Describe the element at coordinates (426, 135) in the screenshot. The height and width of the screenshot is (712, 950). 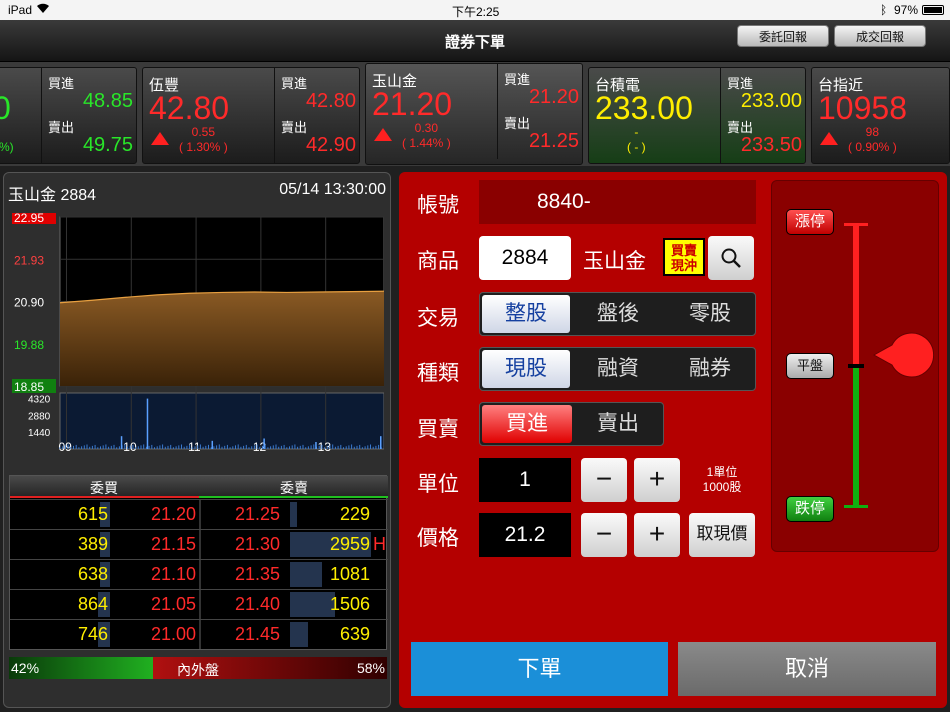
I see `ticker-change: 0.30( 1.44% )` at that location.